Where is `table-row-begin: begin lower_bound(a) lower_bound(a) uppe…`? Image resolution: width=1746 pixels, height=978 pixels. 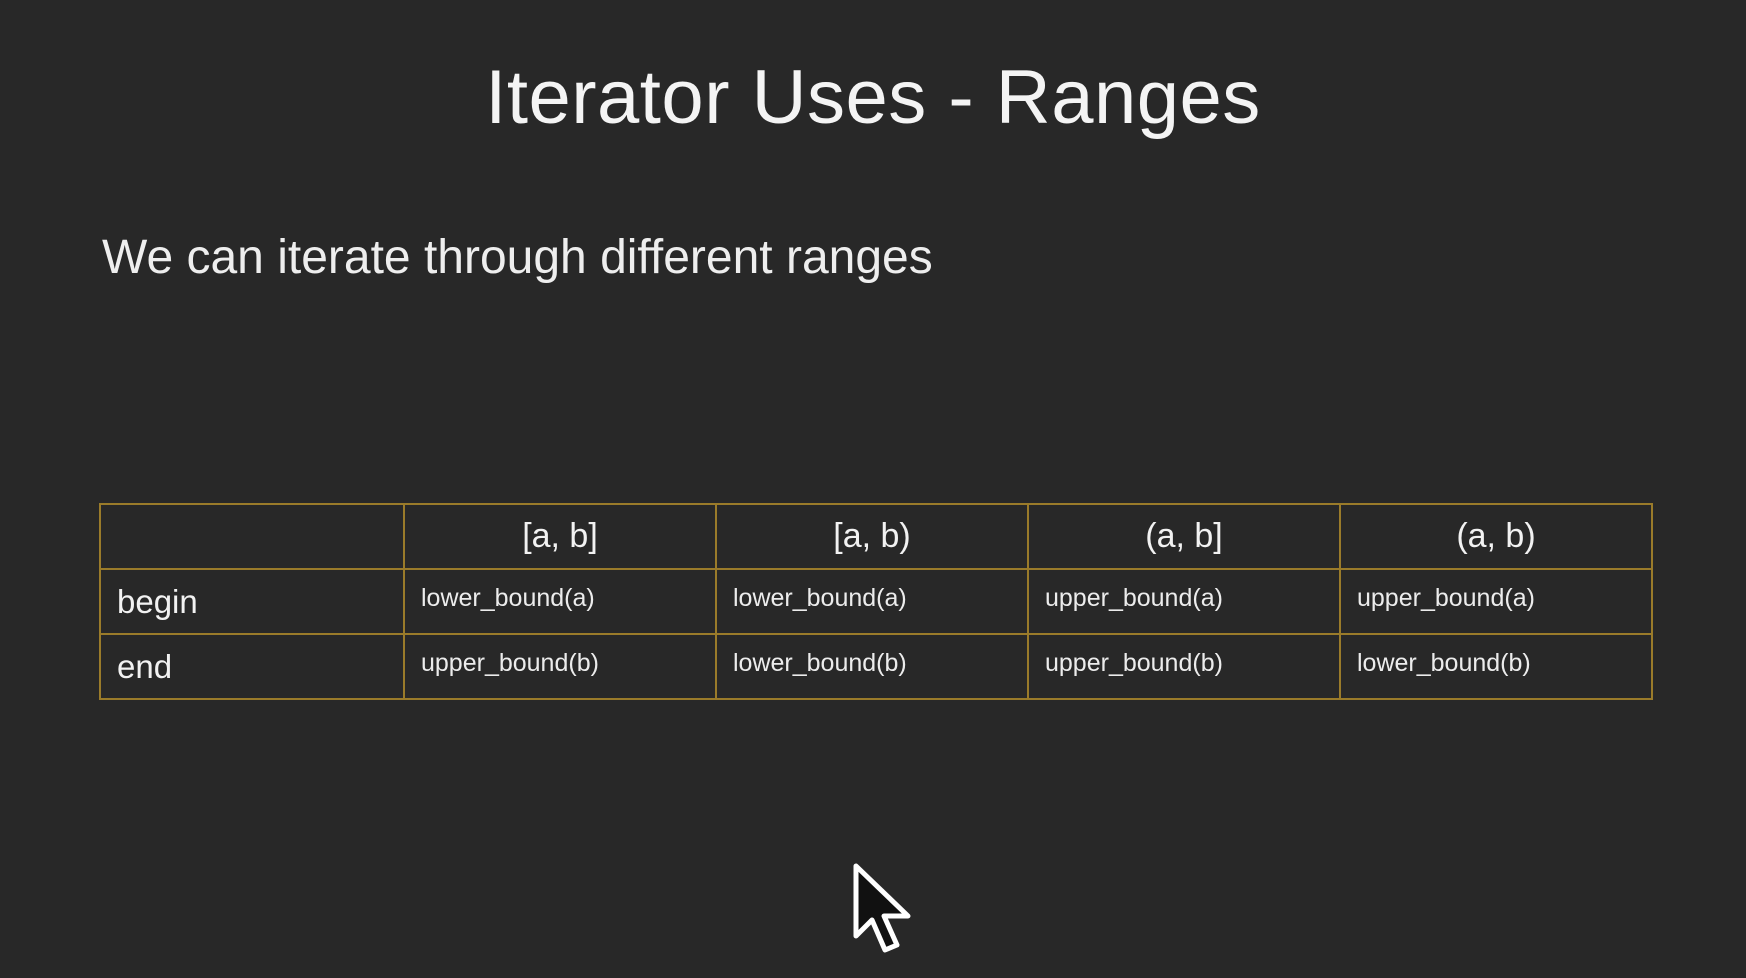 table-row-begin: begin lower_bound(a) lower_bound(a) uppe… is located at coordinates (876, 601).